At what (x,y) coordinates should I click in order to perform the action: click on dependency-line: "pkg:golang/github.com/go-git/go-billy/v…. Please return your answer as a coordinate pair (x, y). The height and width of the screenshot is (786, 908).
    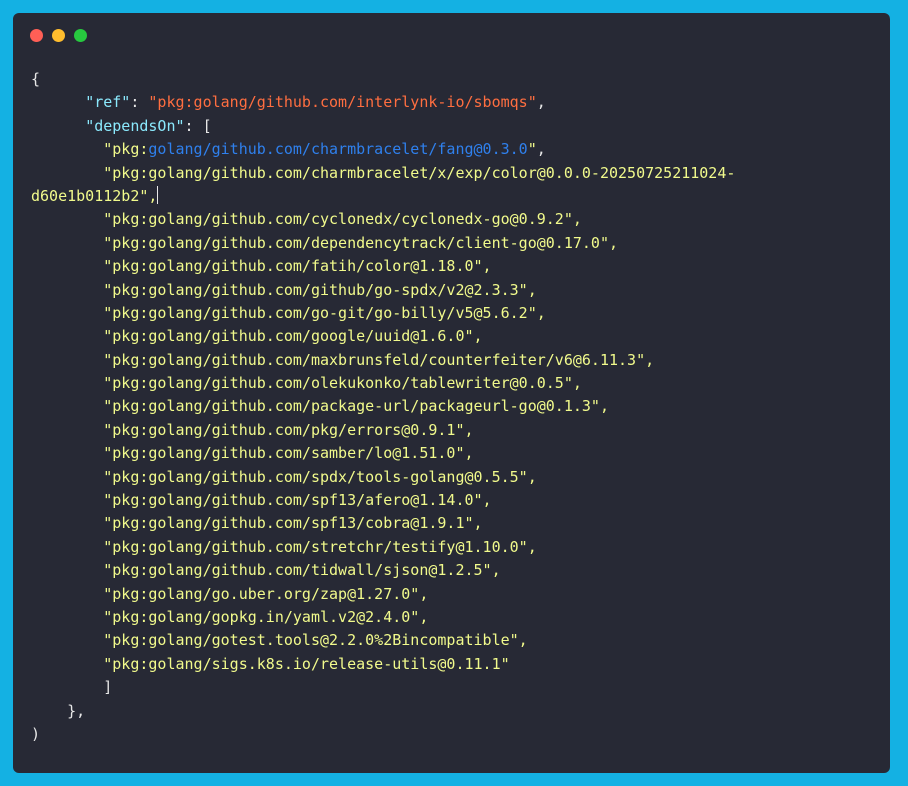
    Looking at the image, I should click on (455, 313).